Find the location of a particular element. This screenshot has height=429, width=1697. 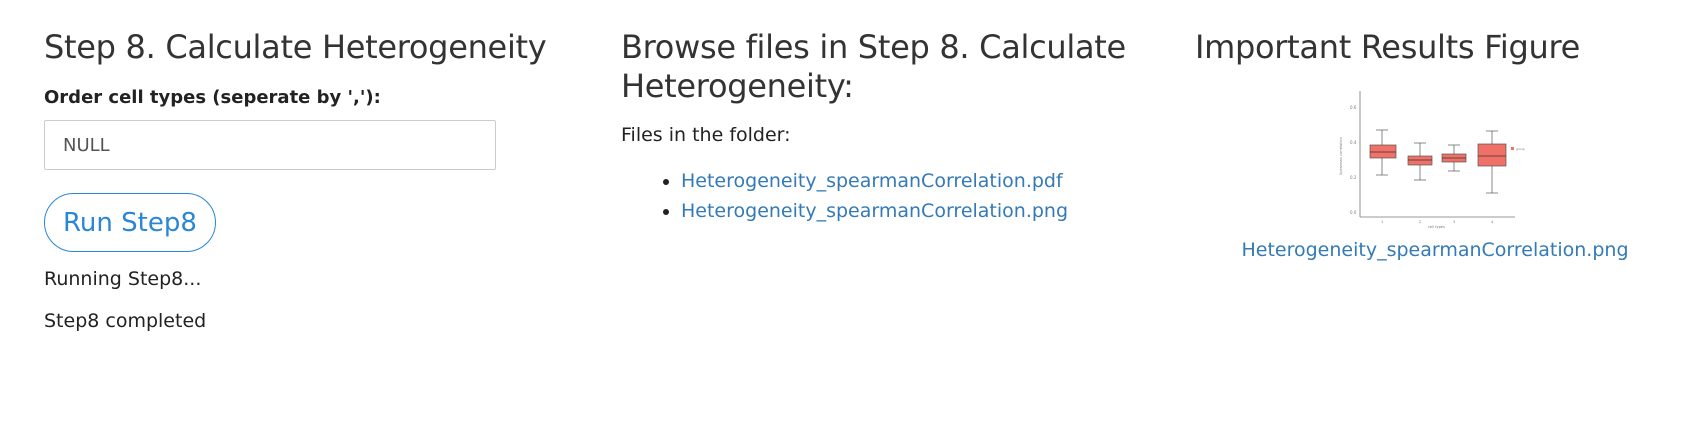

x-tick: 3 is located at coordinates (1454, 222).